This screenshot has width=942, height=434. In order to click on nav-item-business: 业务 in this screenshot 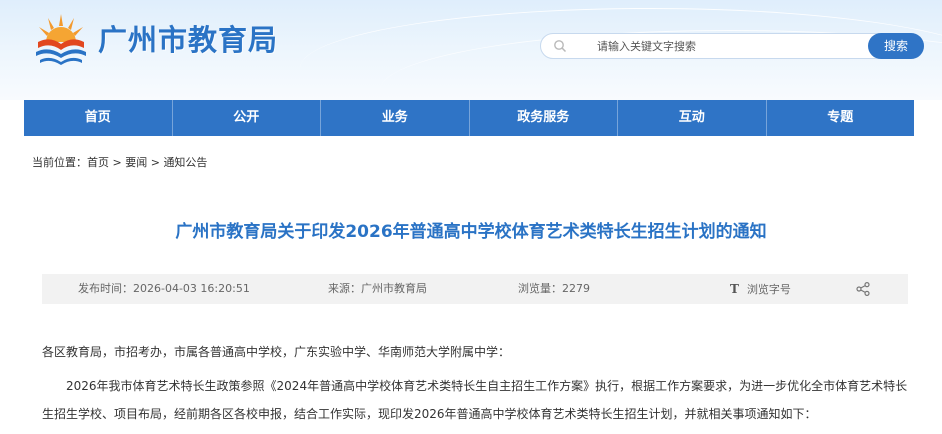, I will do `click(395, 118)`.